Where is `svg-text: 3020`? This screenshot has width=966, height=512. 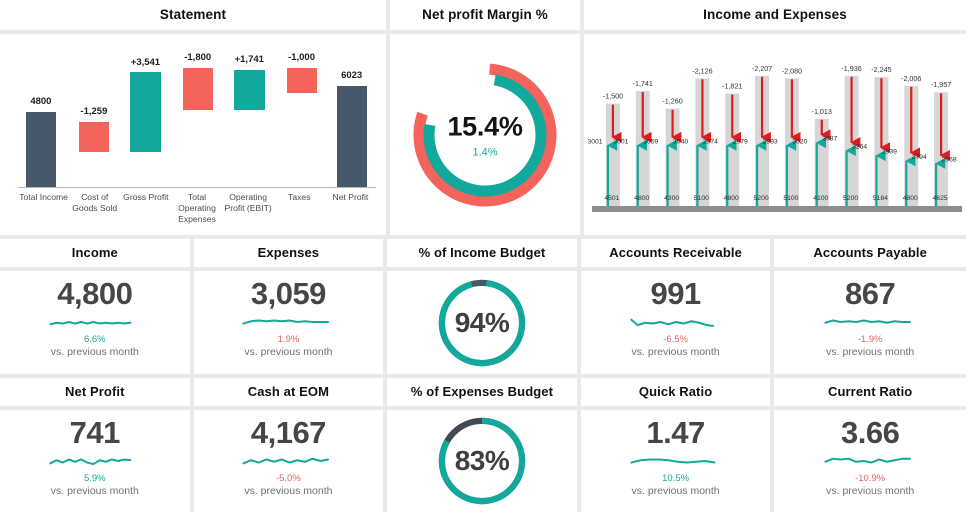 svg-text: 3020 is located at coordinates (799, 141).